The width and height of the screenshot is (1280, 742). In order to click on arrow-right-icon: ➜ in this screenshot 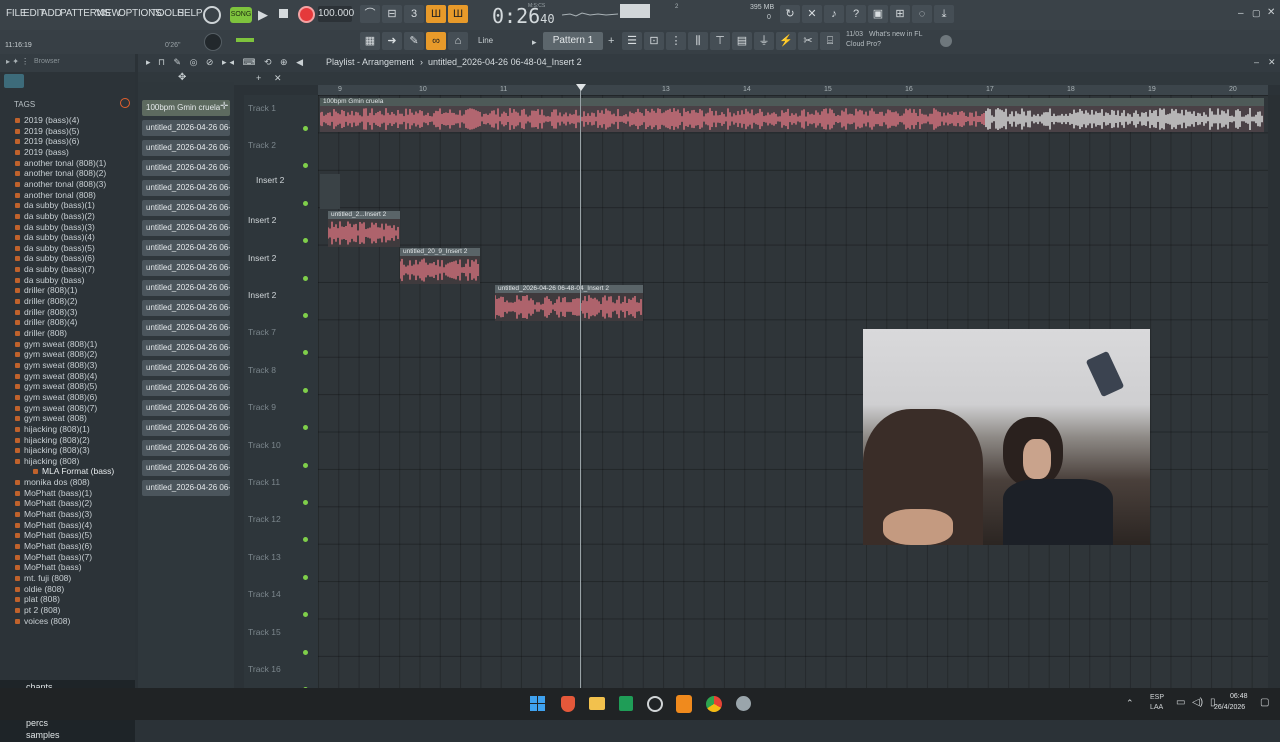, I will do `click(392, 41)`.